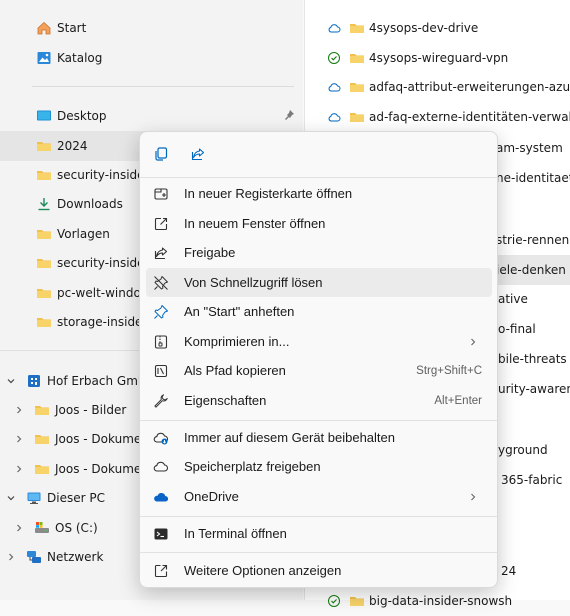  Describe the element at coordinates (532, 359) in the screenshot. I see `file-name: bile-threats` at that location.